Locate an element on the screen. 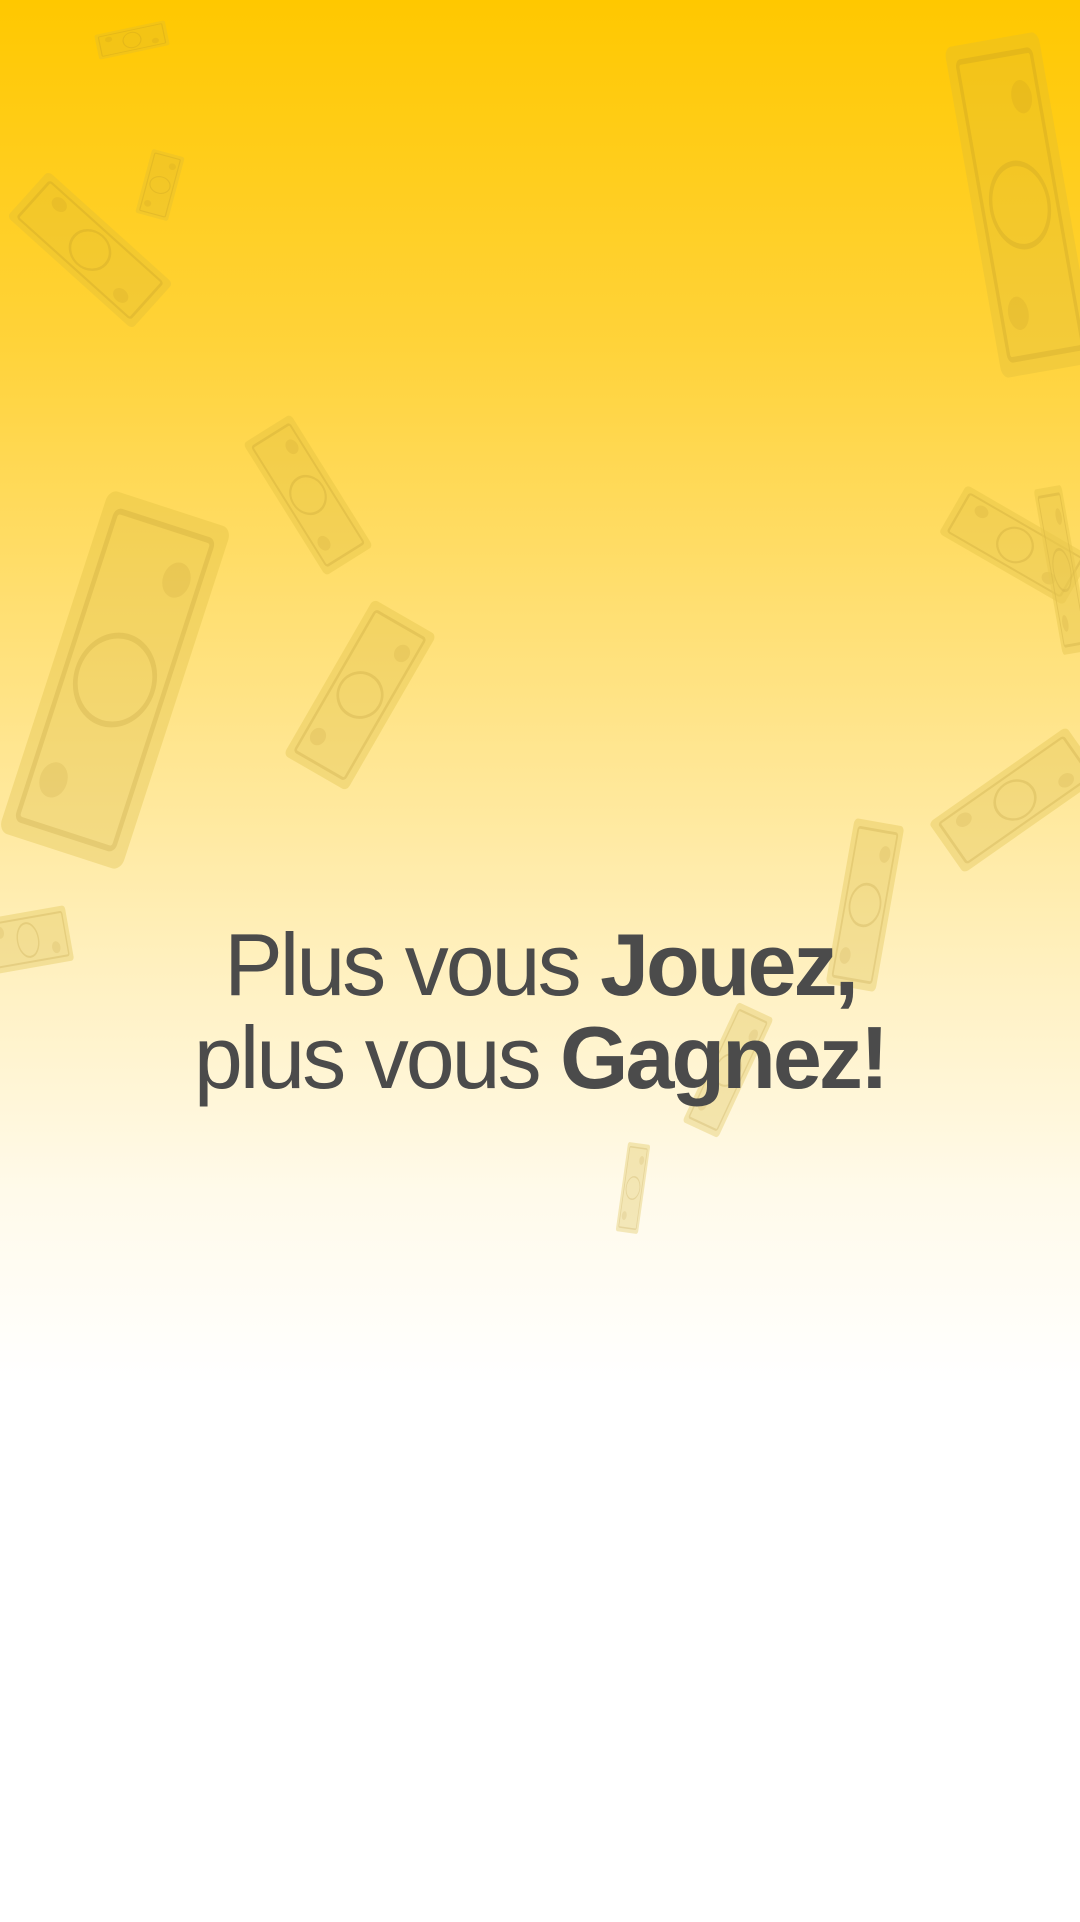  headline-line-1-regular: Plus vous is located at coordinates (412, 964).